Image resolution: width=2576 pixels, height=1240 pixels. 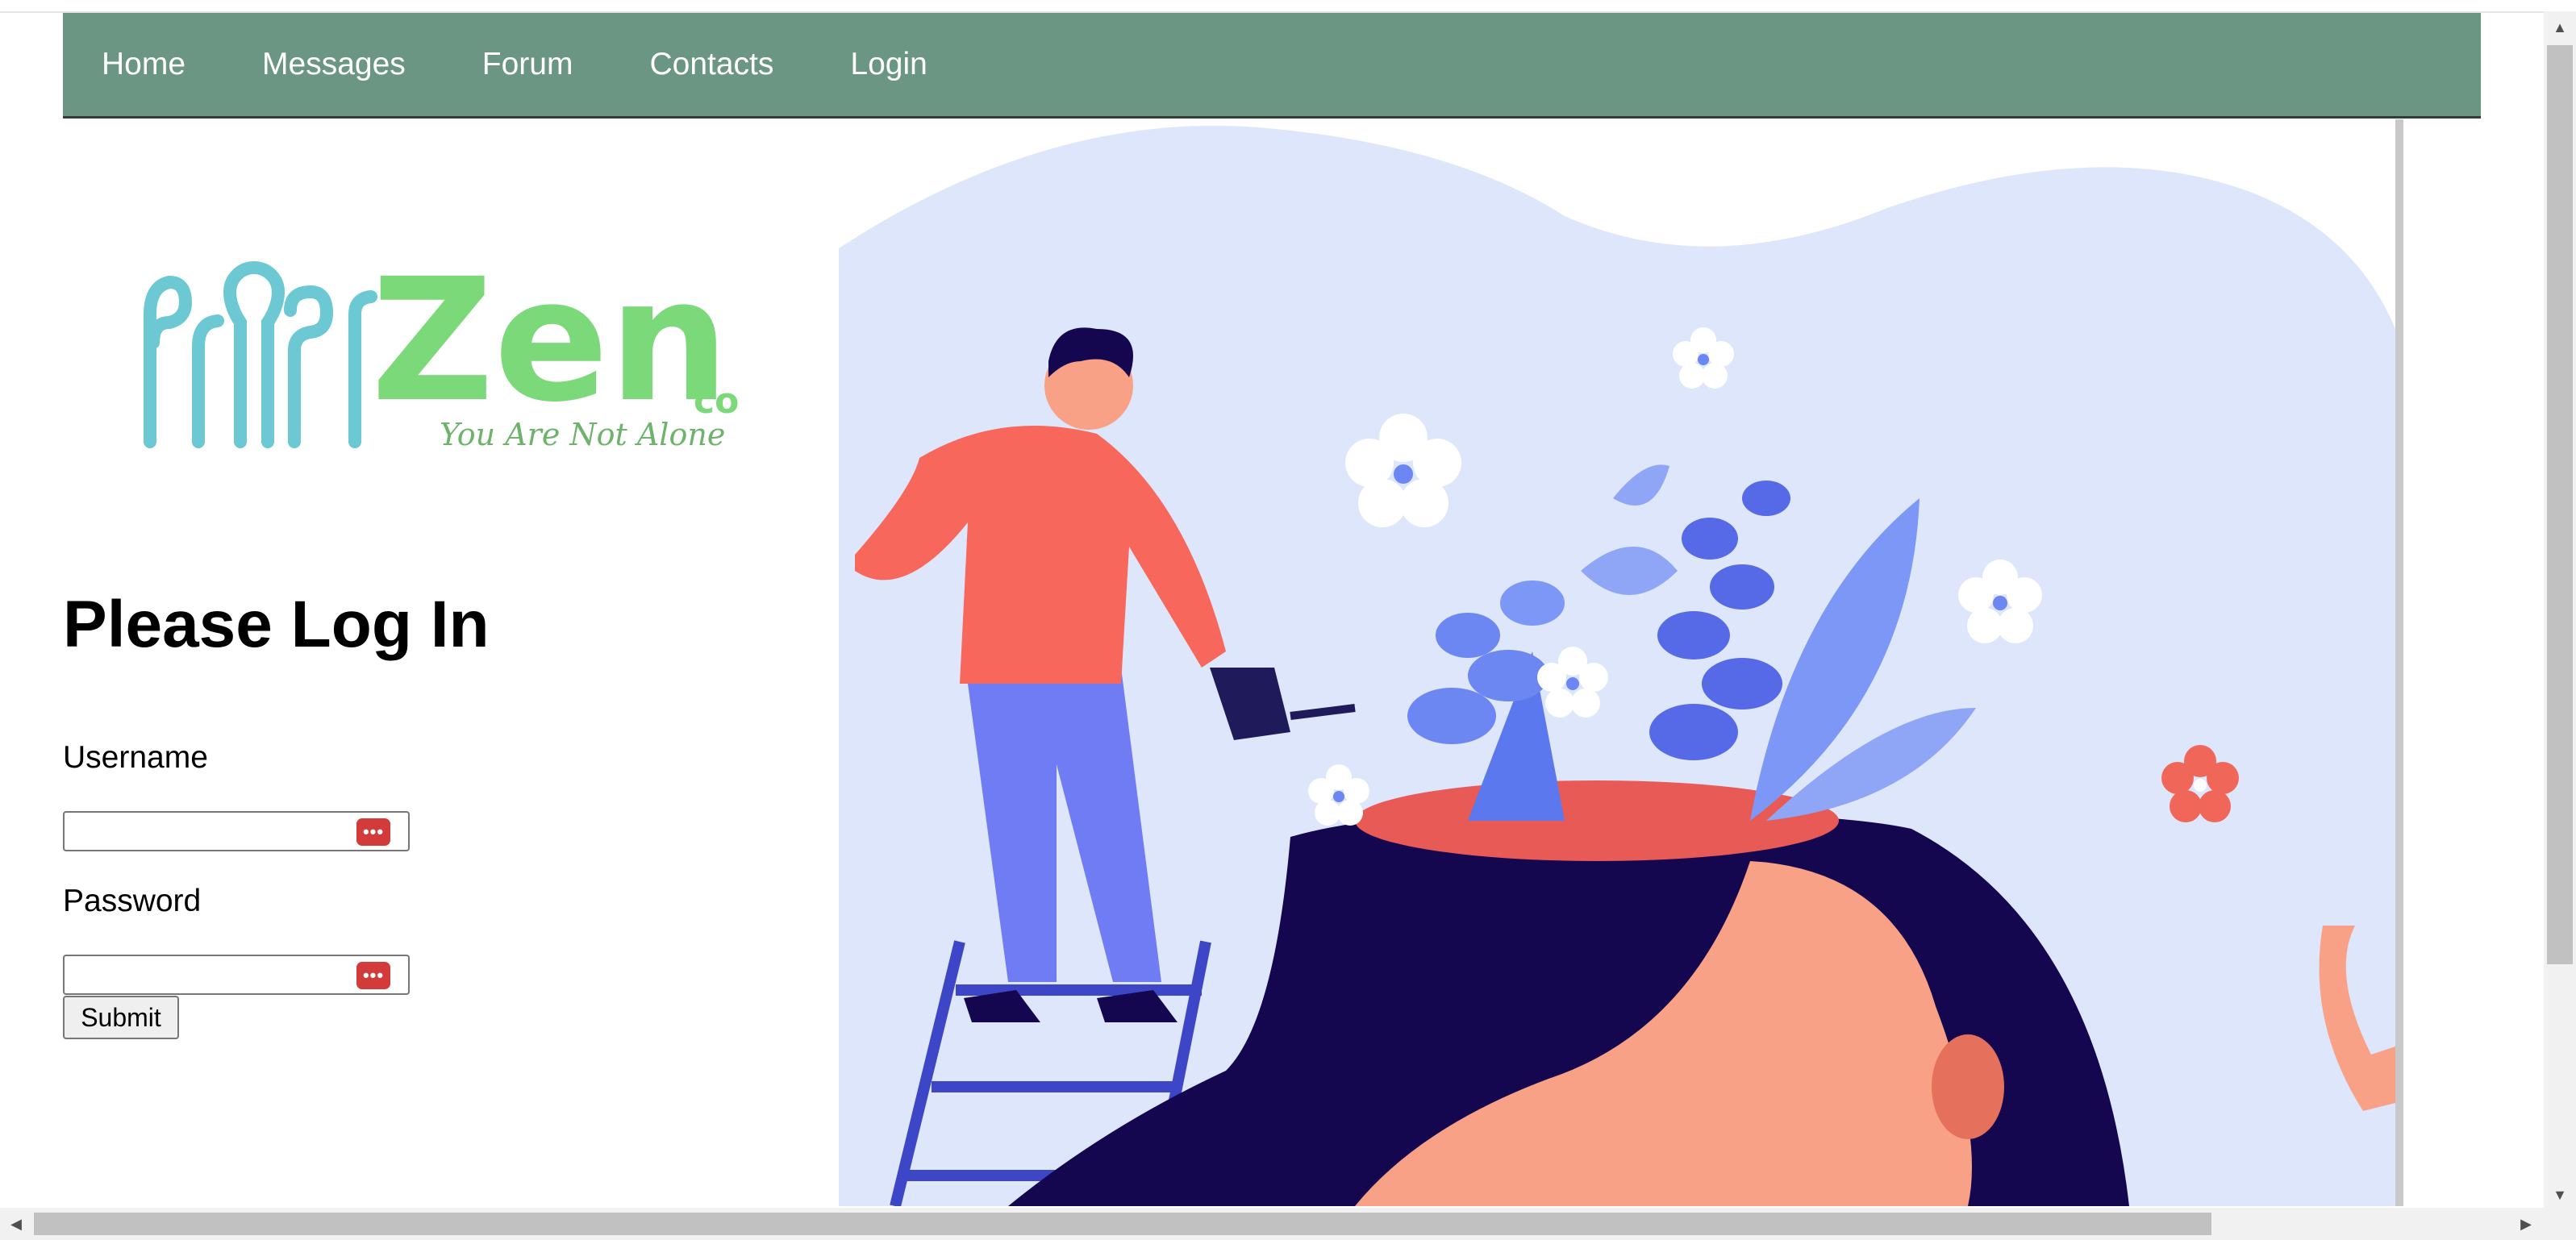 I want to click on horizontal-scrollbar: ◀ ▶, so click(x=1288, y=1224).